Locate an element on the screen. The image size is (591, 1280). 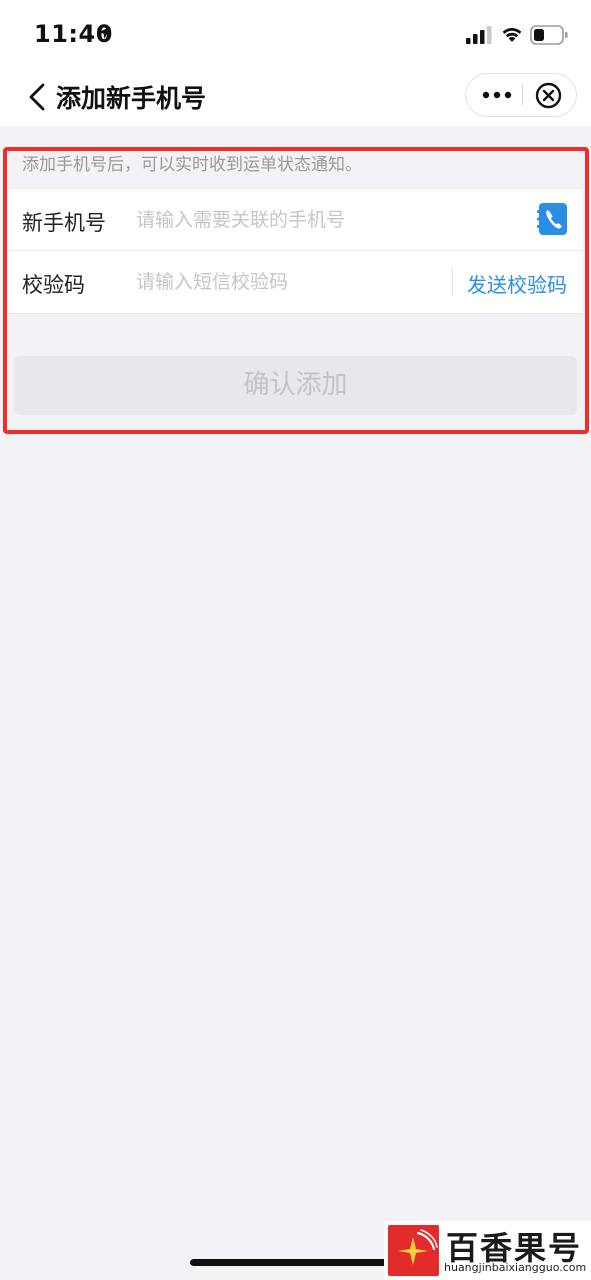
phone-label: 新手机号 is located at coordinates (64, 223).